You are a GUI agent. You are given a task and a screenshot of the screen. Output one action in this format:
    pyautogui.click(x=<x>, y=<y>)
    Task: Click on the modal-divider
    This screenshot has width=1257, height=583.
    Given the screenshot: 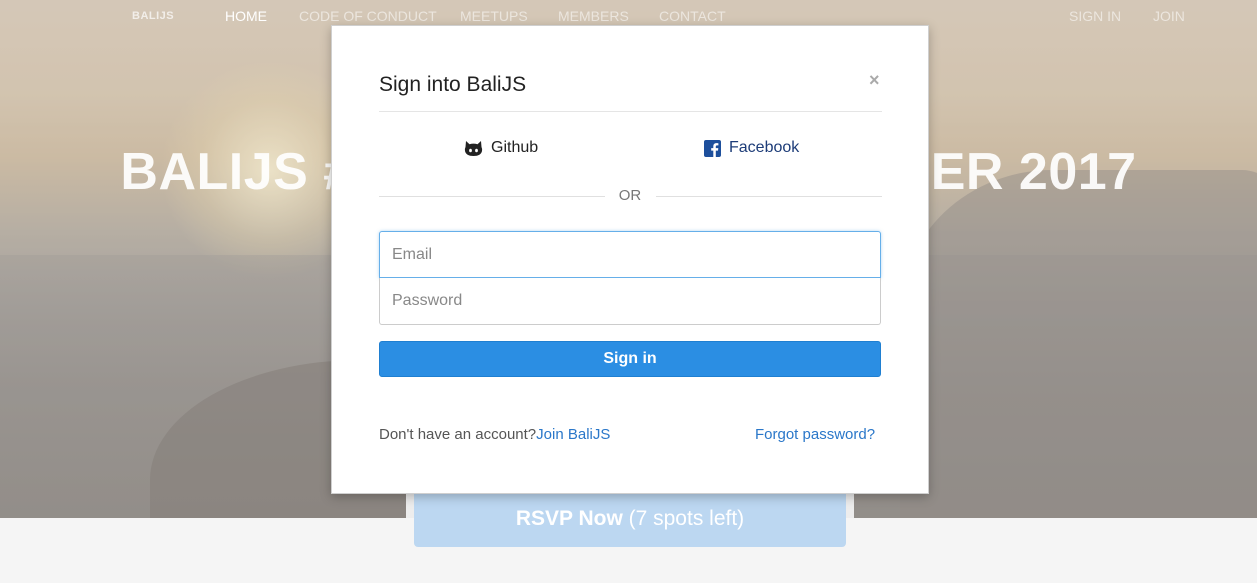 What is the action you would take?
    pyautogui.click(x=630, y=111)
    